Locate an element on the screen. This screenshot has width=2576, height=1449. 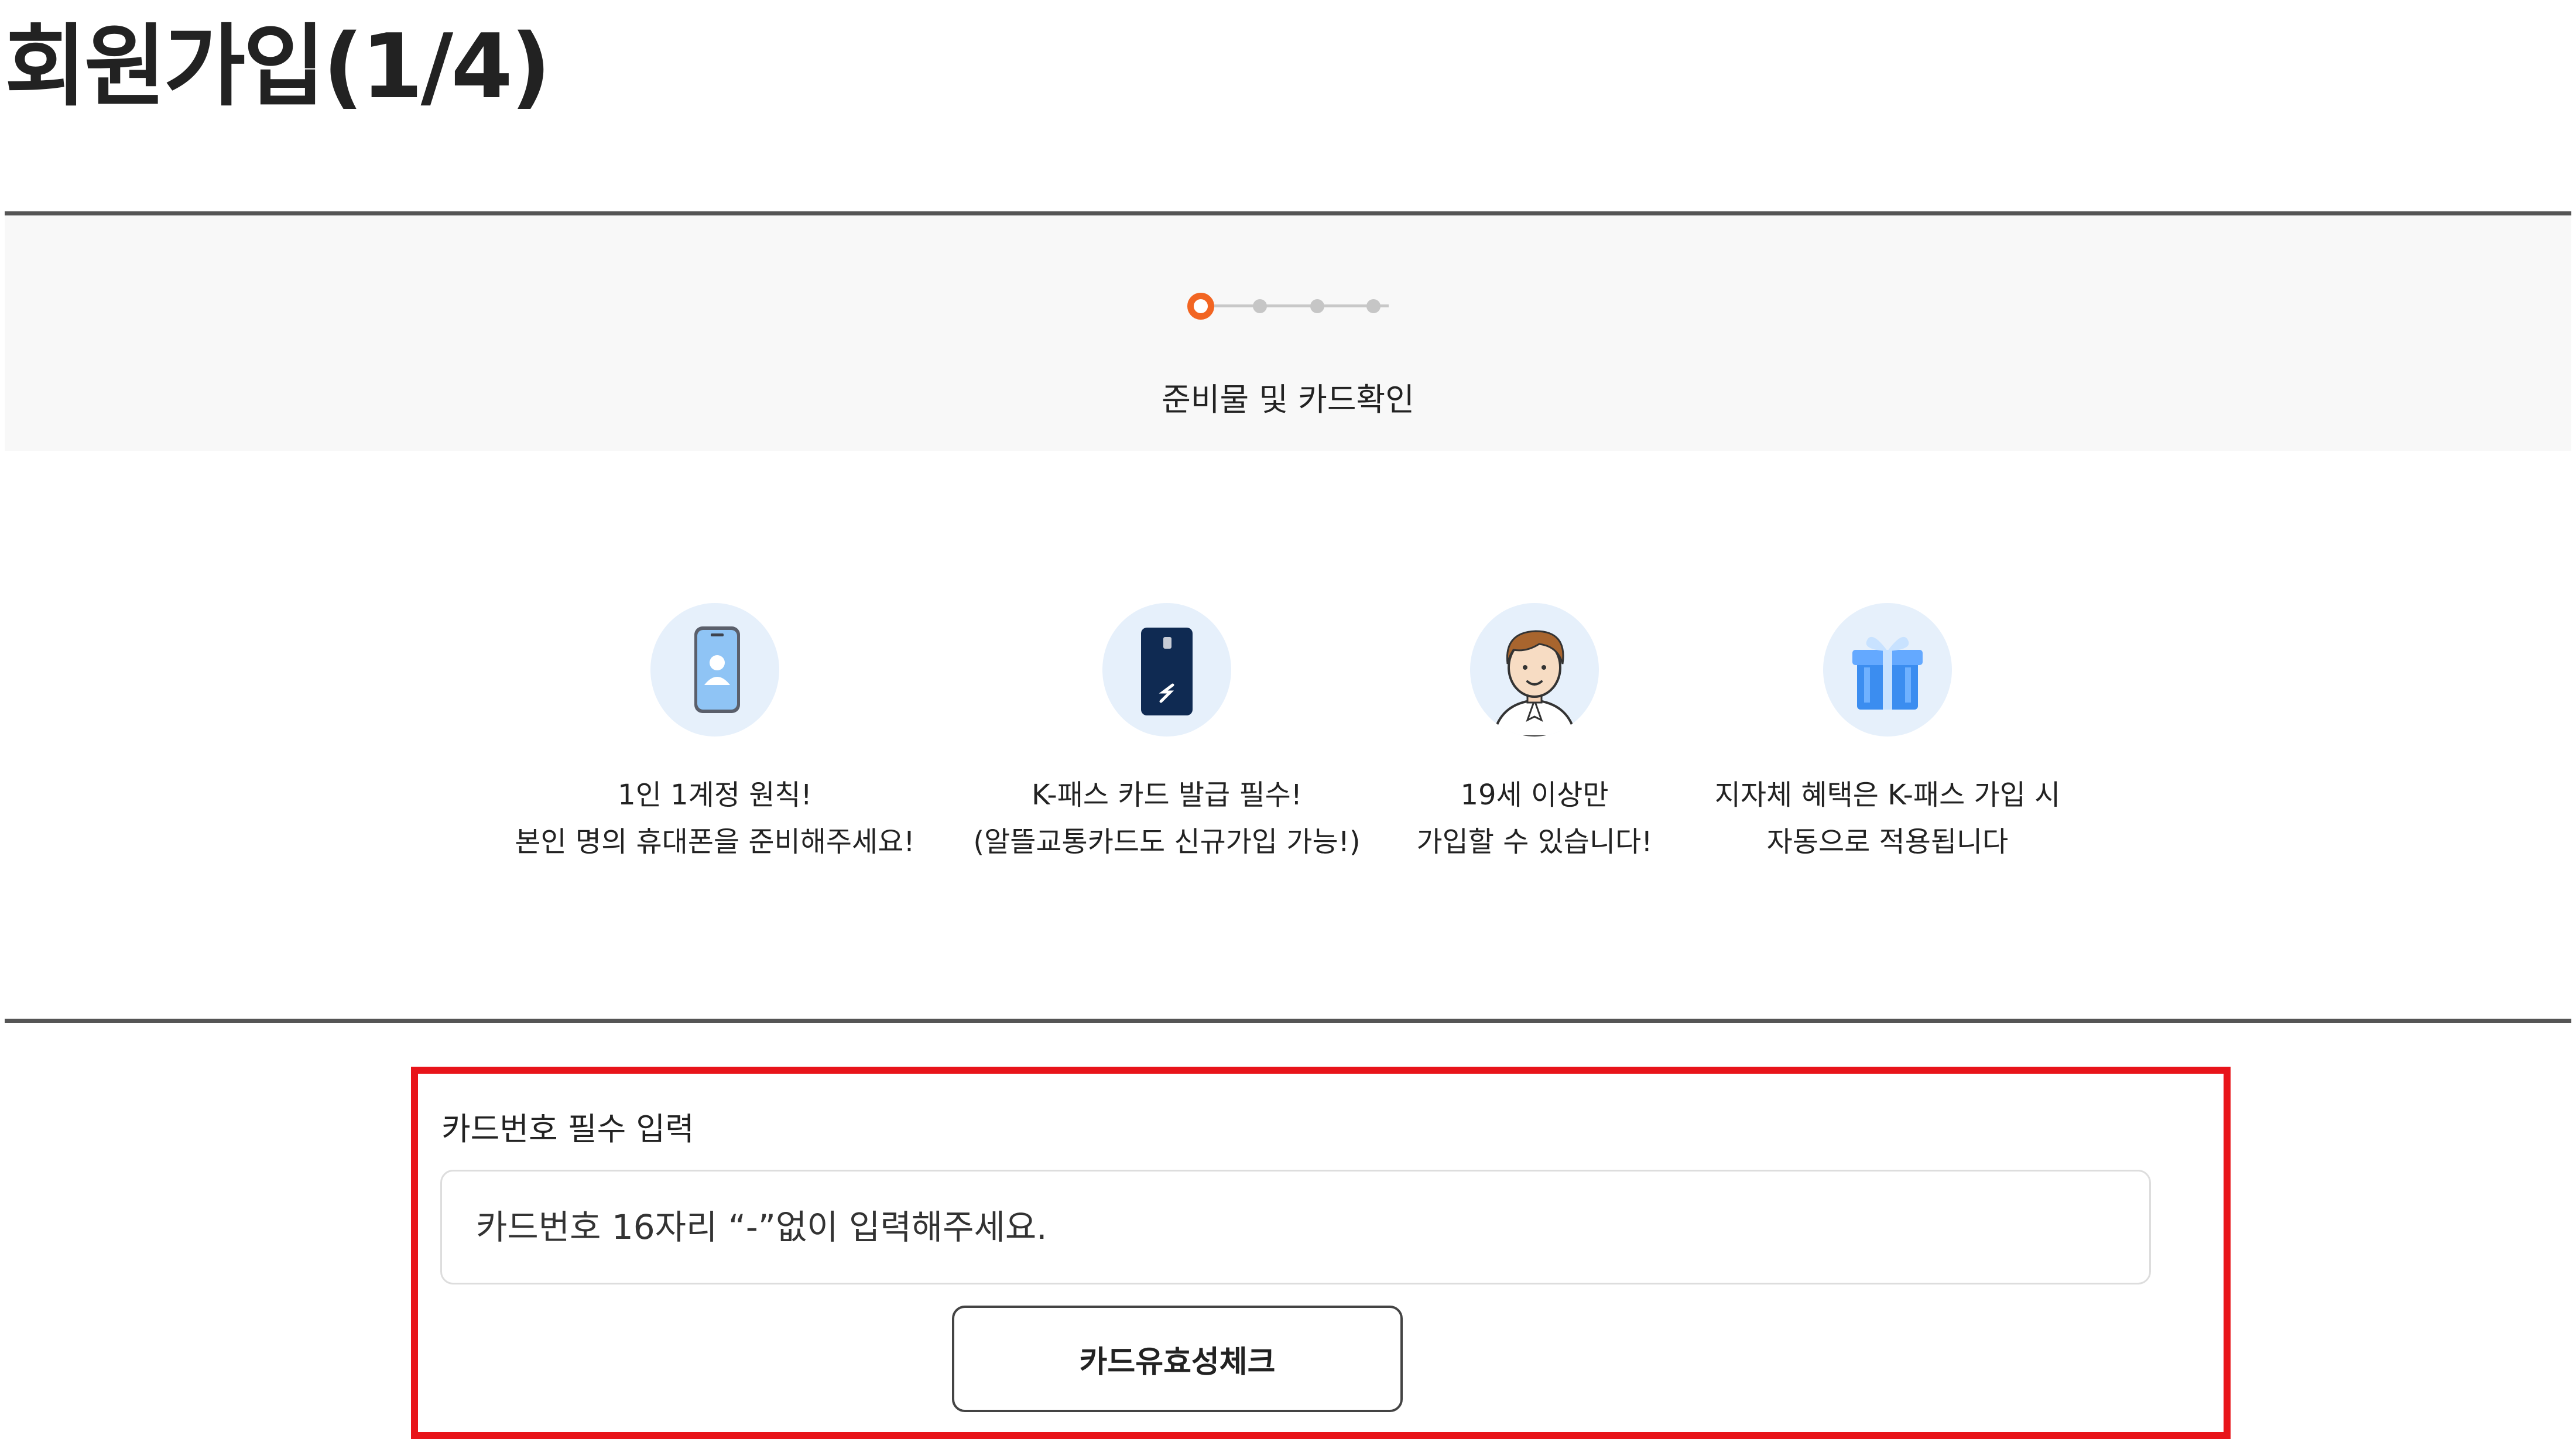
feature-text: 지자체 혜택은 K-패스 가입 시 자동으로 적용됩니다 is located at coordinates (1887, 818).